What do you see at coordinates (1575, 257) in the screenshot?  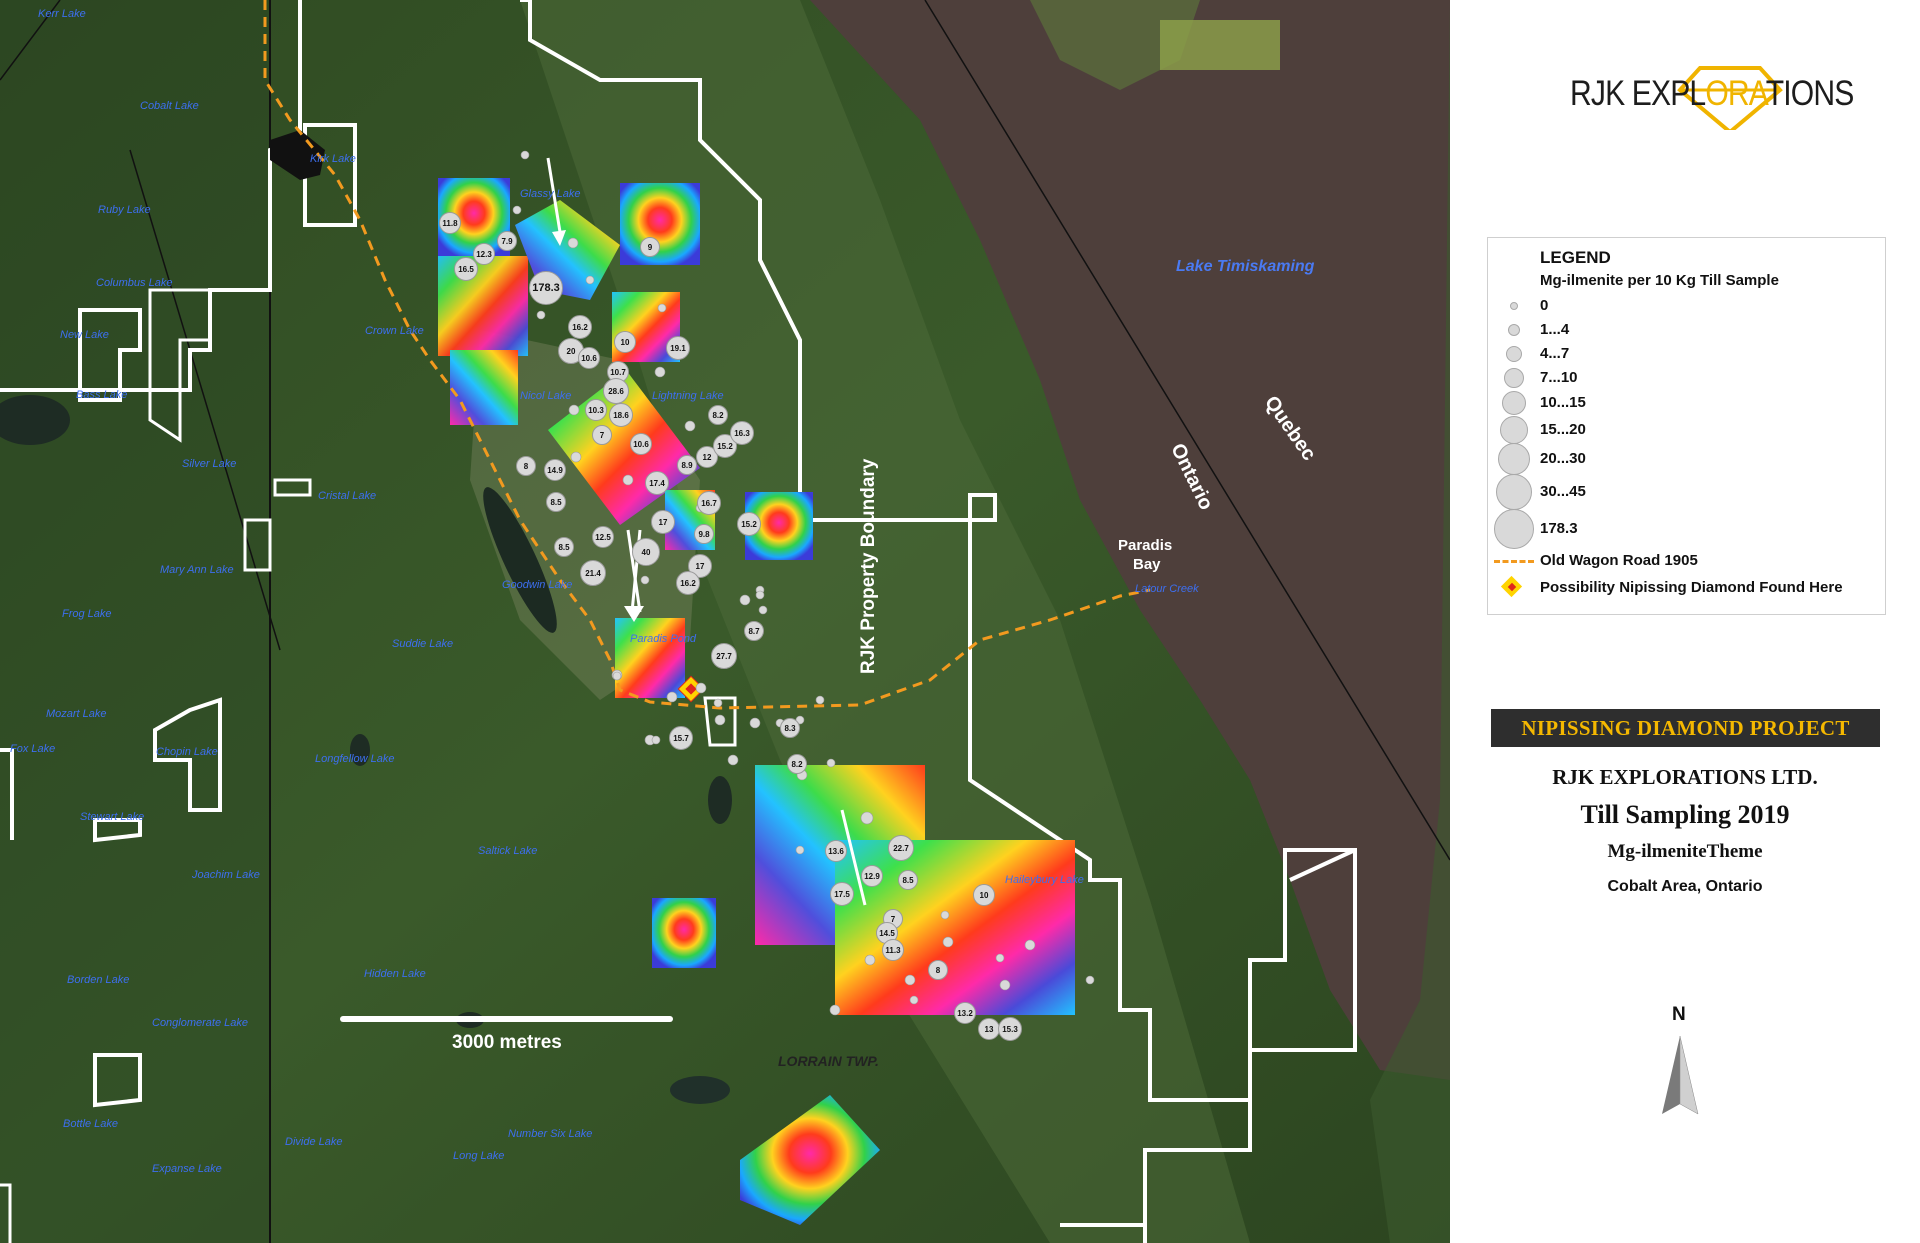 I see `legend-title: LEGEND` at bounding box center [1575, 257].